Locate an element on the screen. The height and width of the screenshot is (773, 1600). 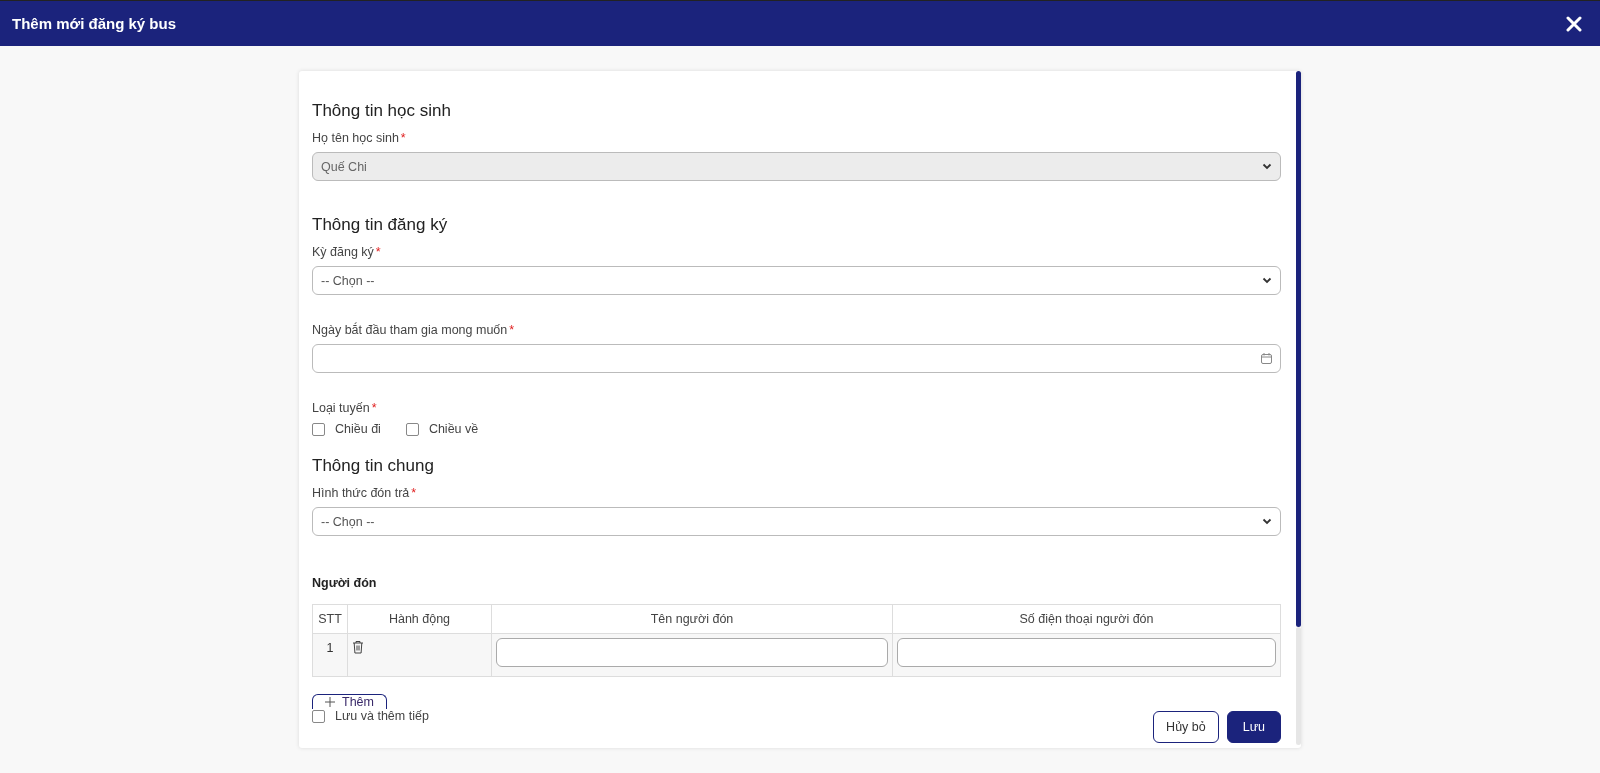
field-label: Họ tên học sinh * is located at coordinates (359, 138).